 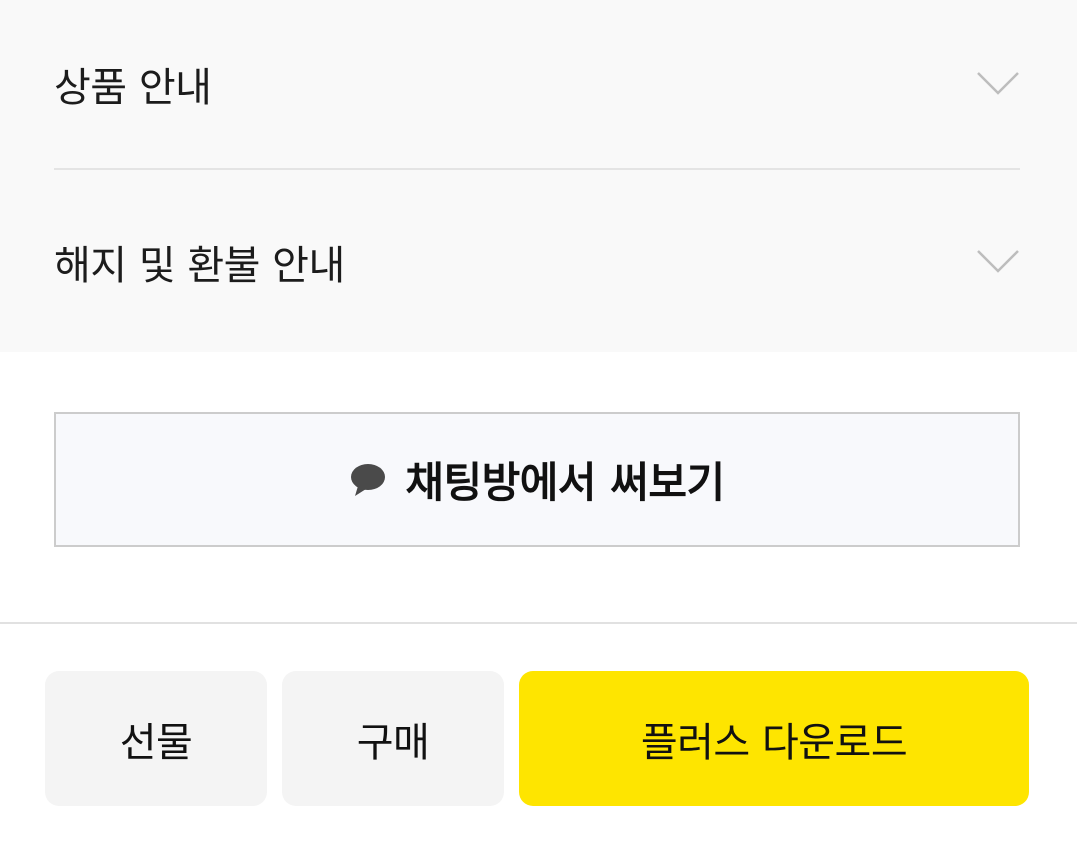 What do you see at coordinates (133, 88) in the screenshot?
I see `accordion-item-label: 상품 안내` at bounding box center [133, 88].